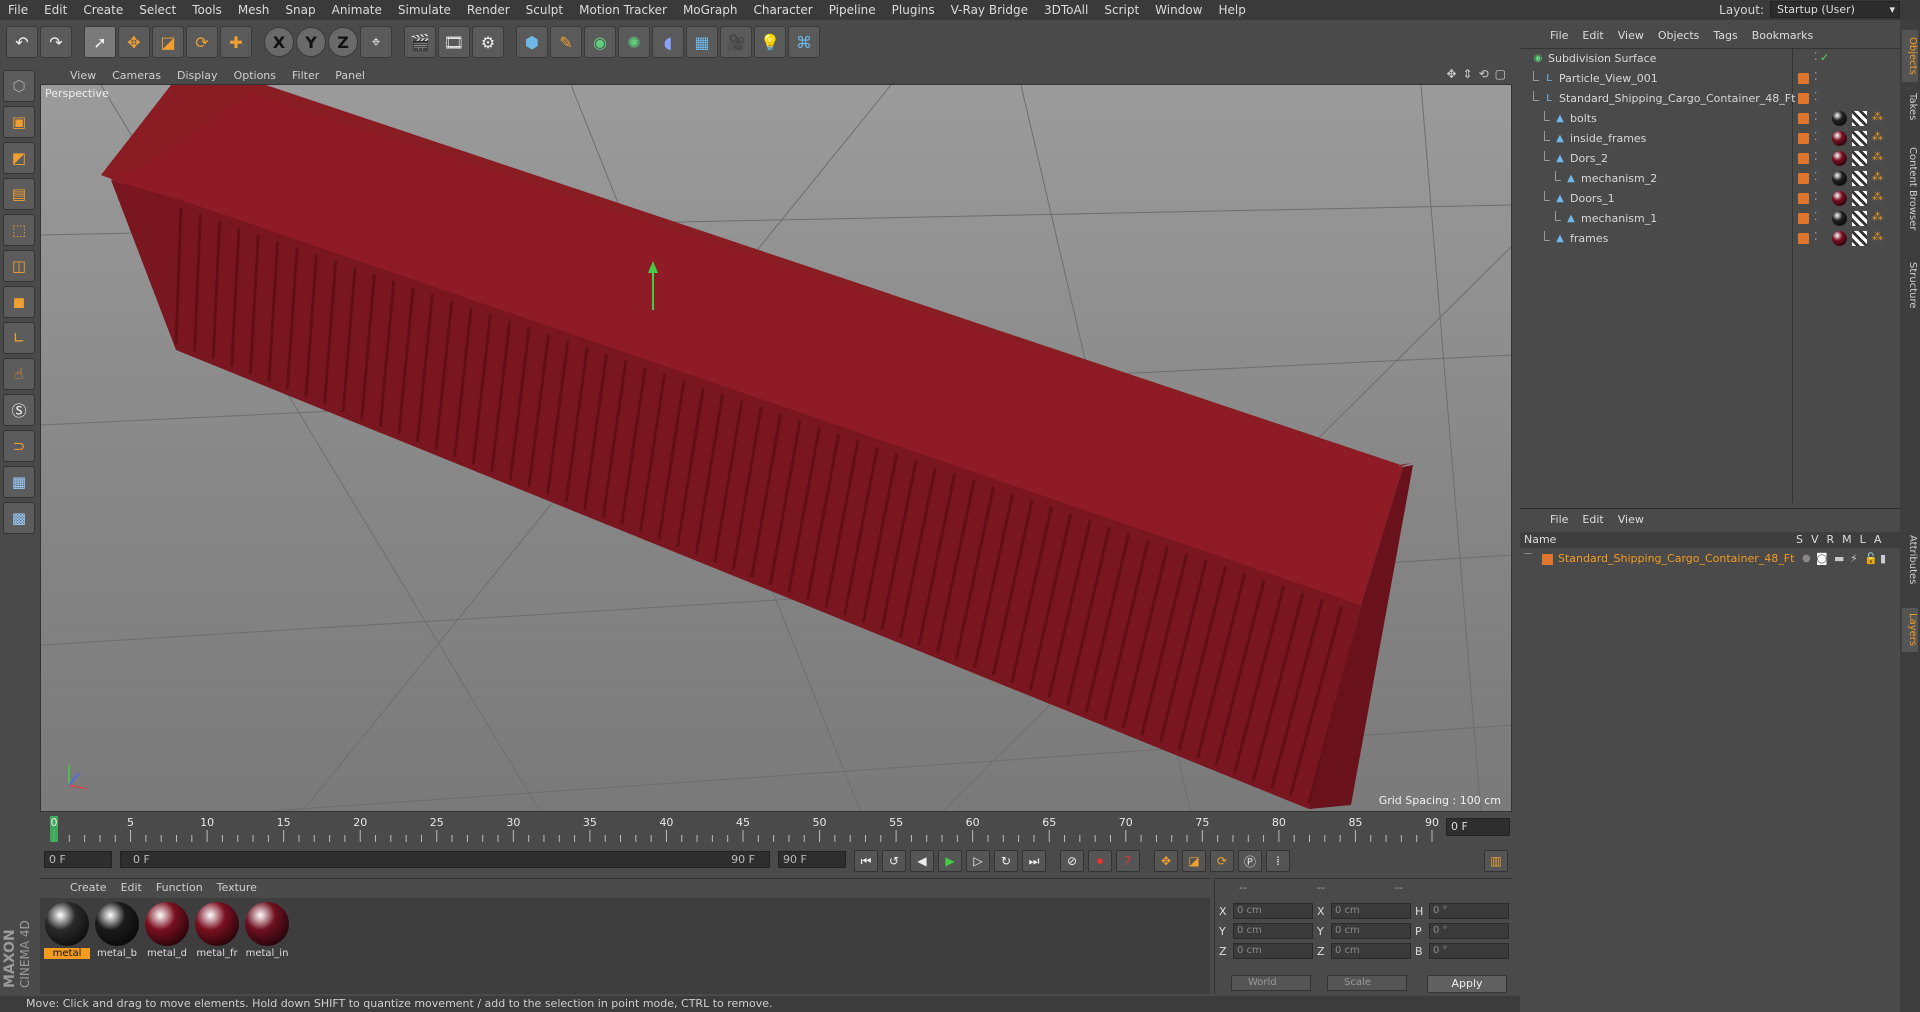 This screenshot has width=1920, height=1012. What do you see at coordinates (420, 42) in the screenshot?
I see `render-view-button: 🎬` at bounding box center [420, 42].